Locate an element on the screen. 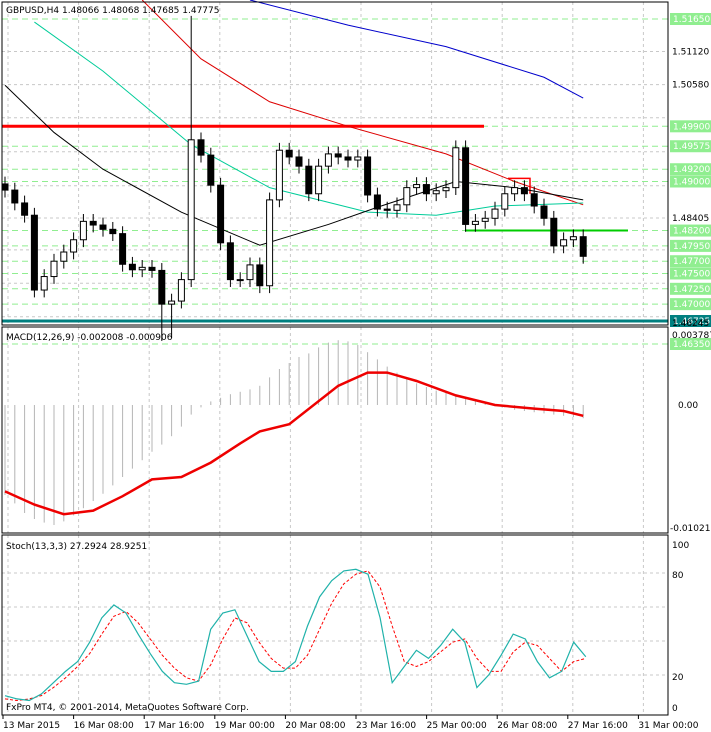  price-level-label: 1.47250 is located at coordinates (691, 290).